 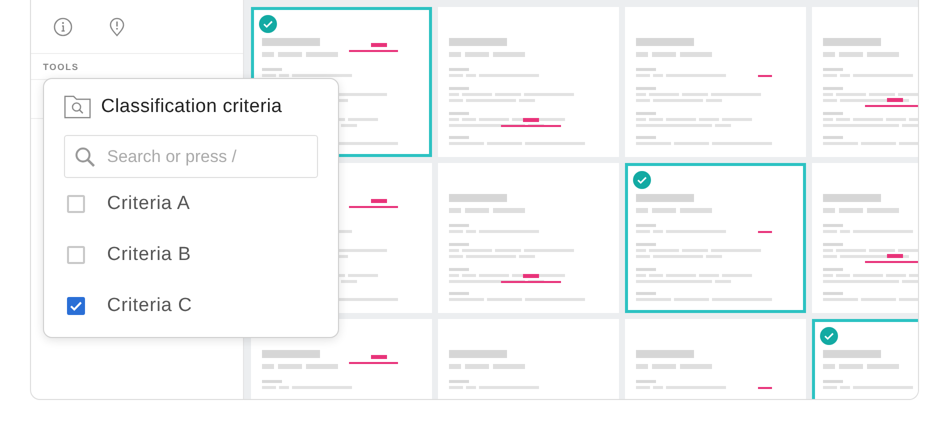 What do you see at coordinates (117, 27) in the screenshot?
I see `alert-pin-icon` at bounding box center [117, 27].